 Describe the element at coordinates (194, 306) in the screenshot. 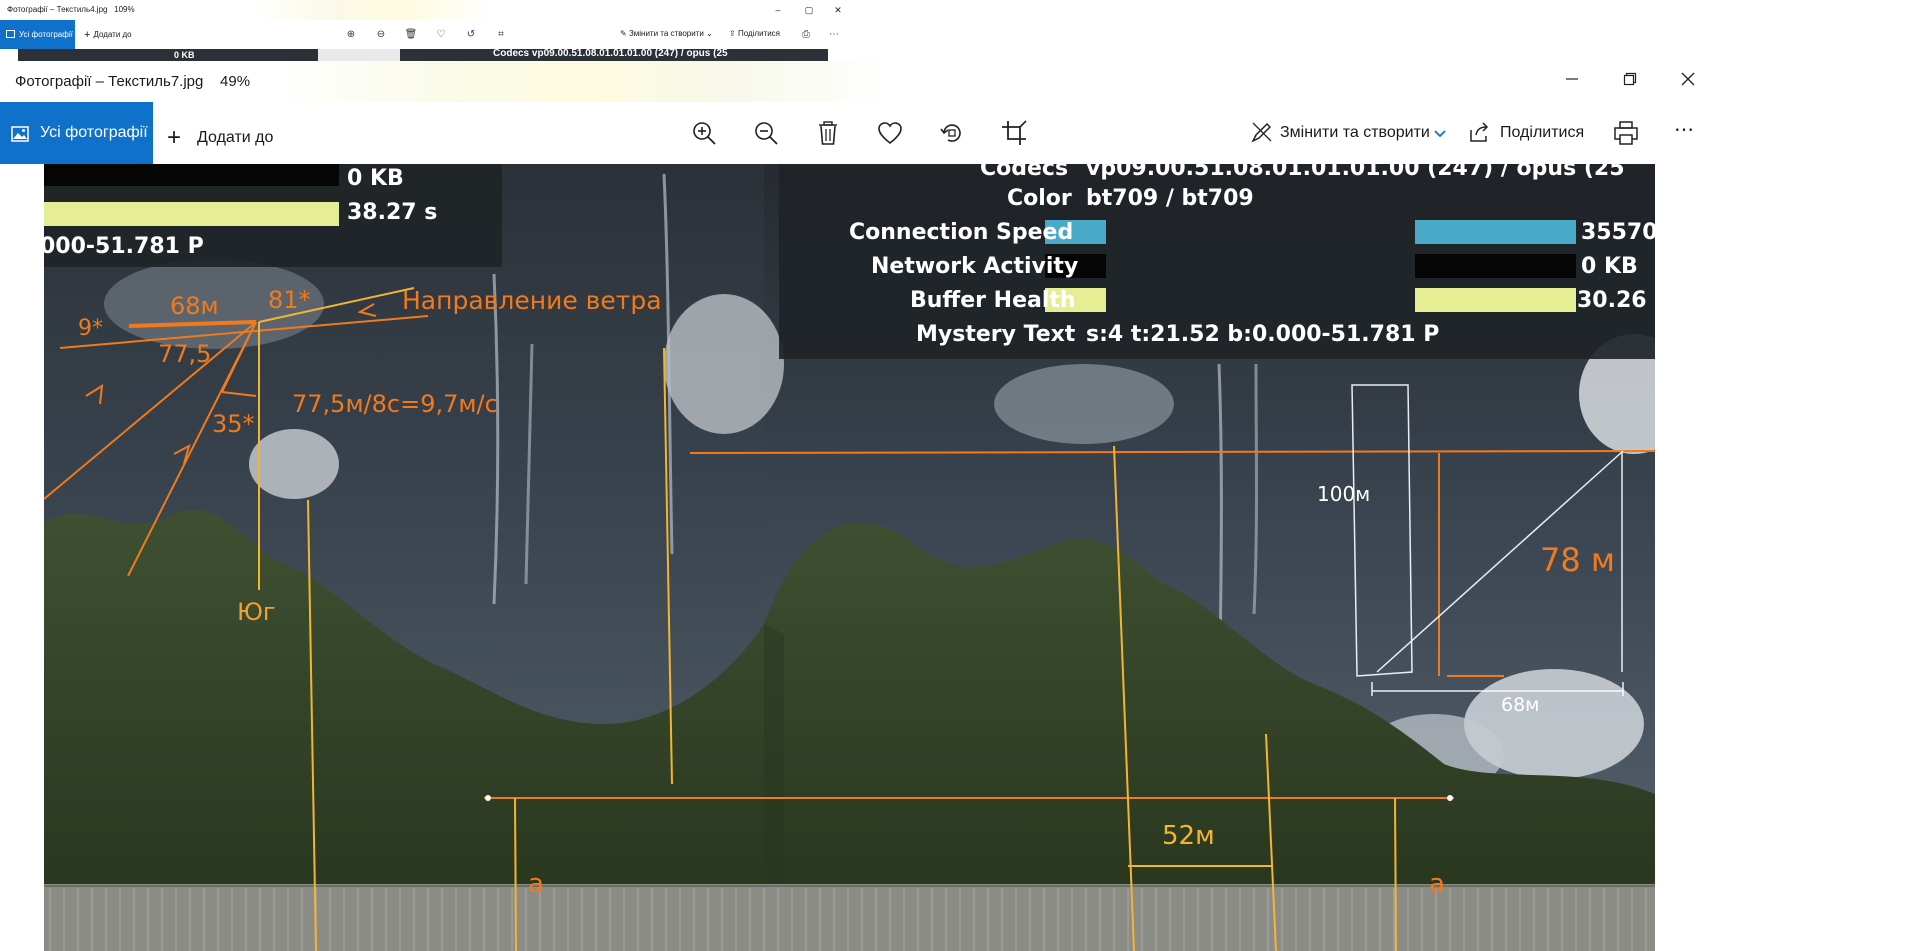

I see `distance-68-label: 68м` at that location.